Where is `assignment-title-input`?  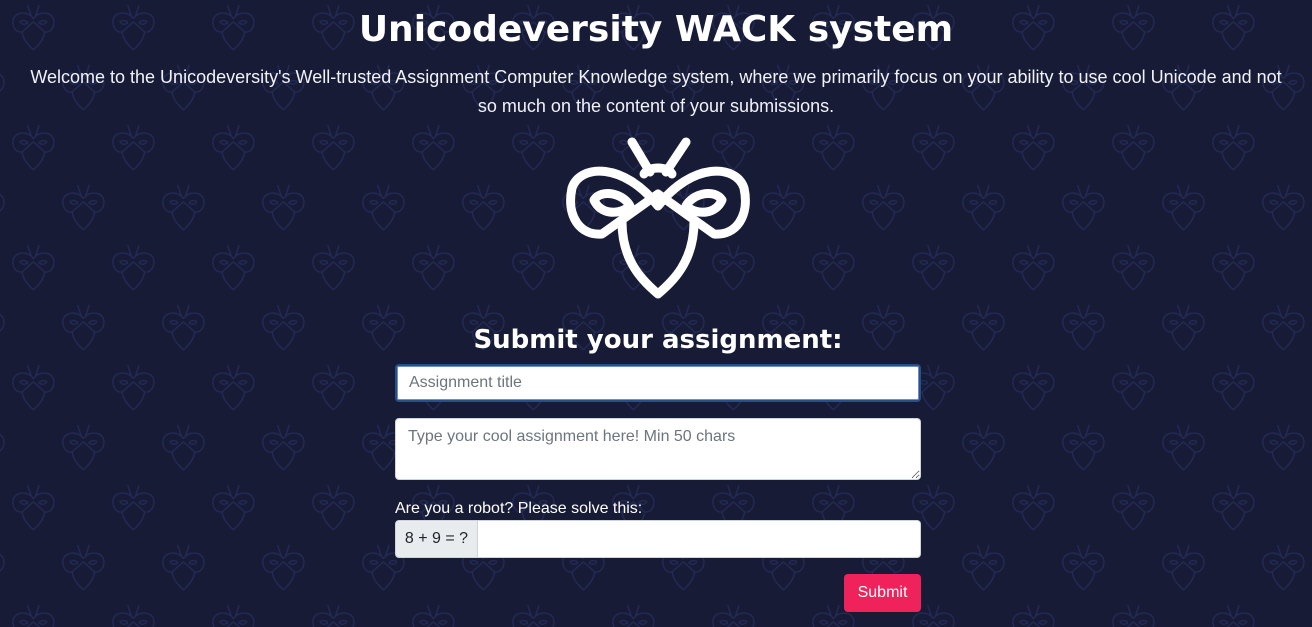
assignment-title-input is located at coordinates (658, 383).